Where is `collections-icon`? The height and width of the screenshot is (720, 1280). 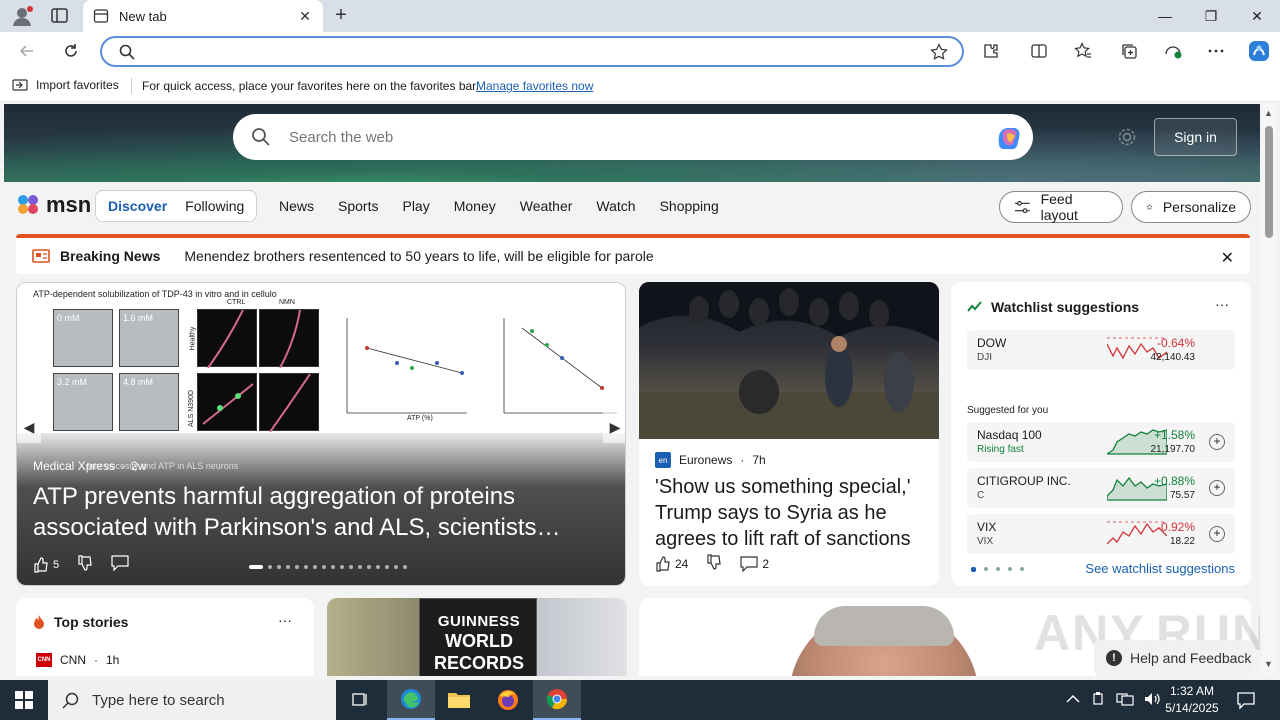 collections-icon is located at coordinates (1129, 51).